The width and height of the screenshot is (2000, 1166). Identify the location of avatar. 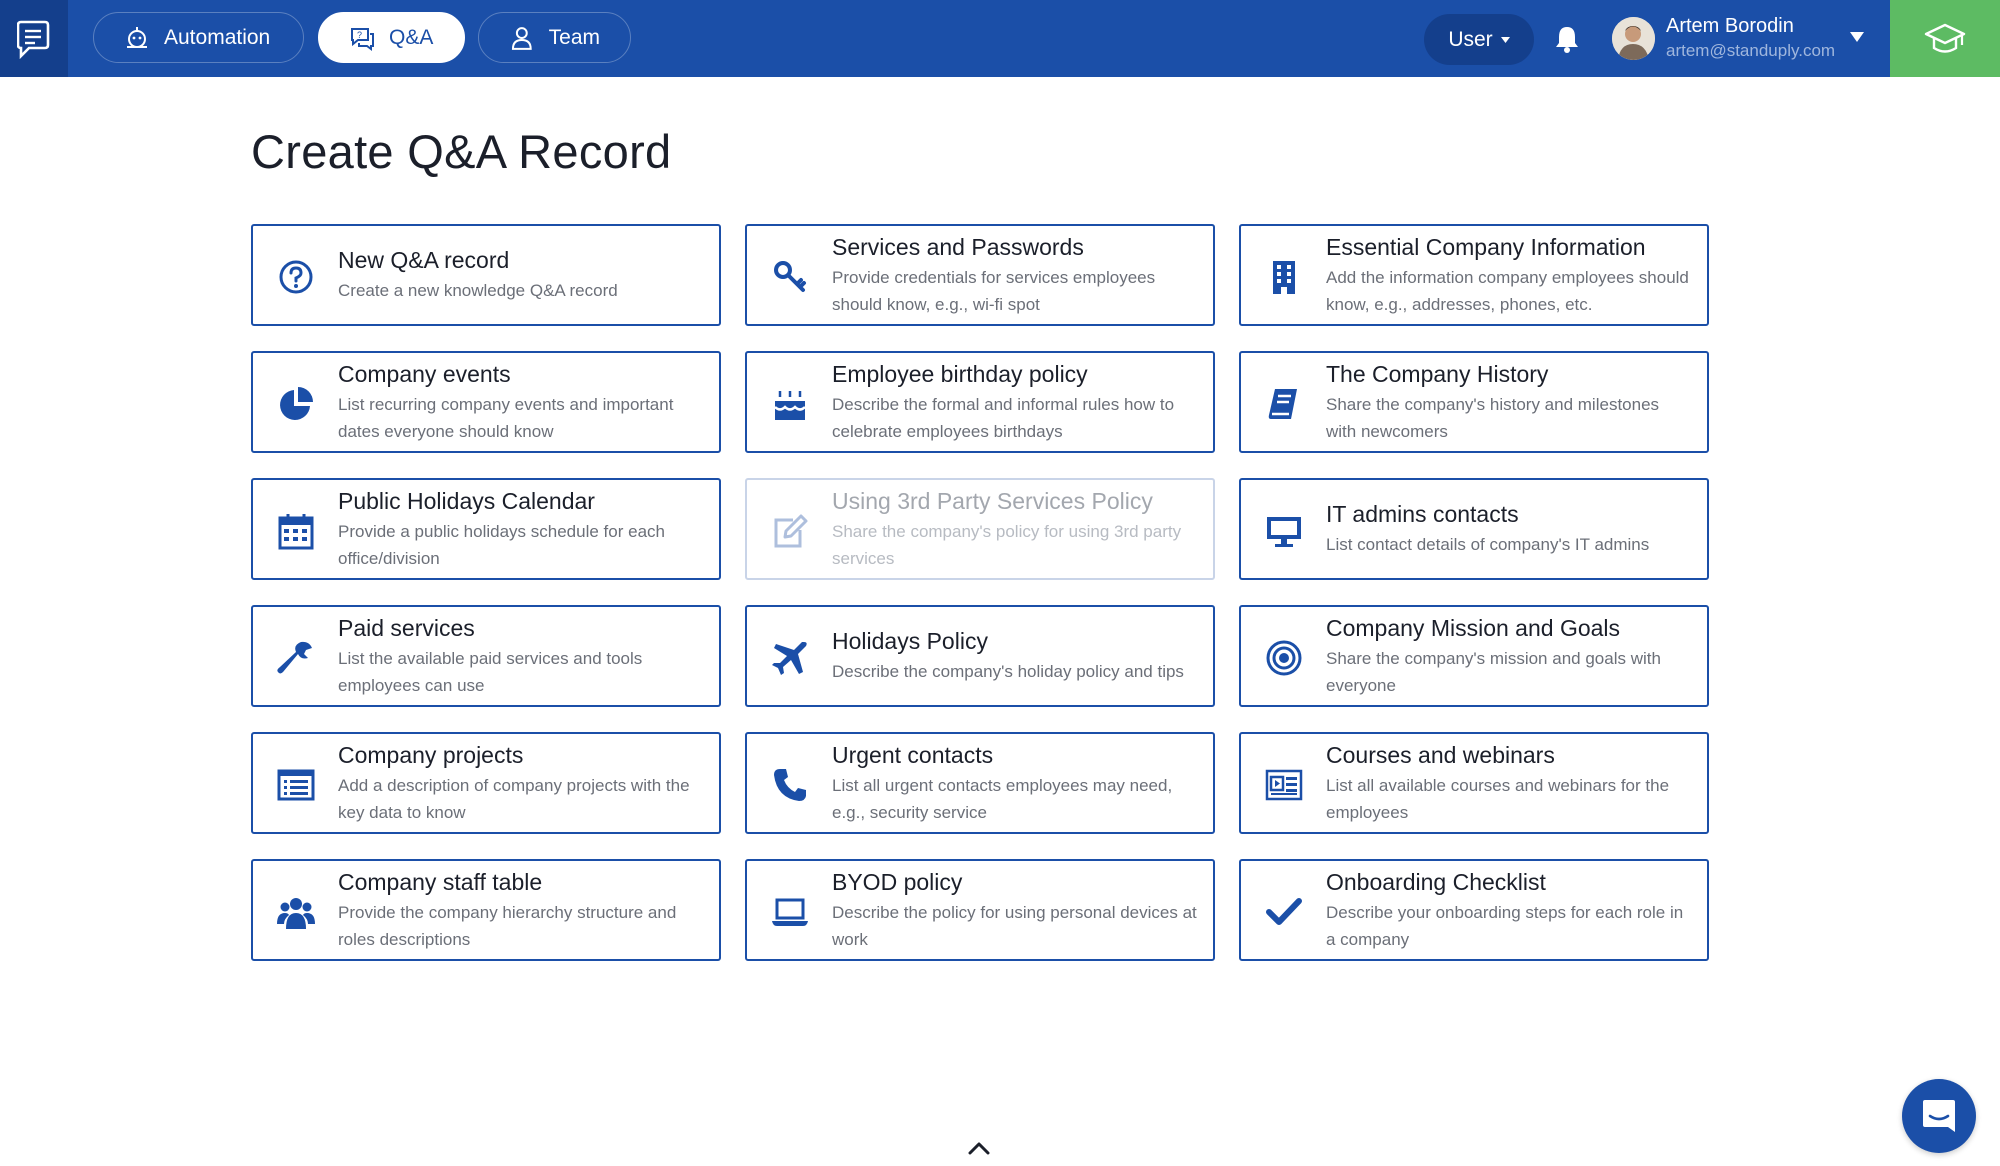
(1633, 38).